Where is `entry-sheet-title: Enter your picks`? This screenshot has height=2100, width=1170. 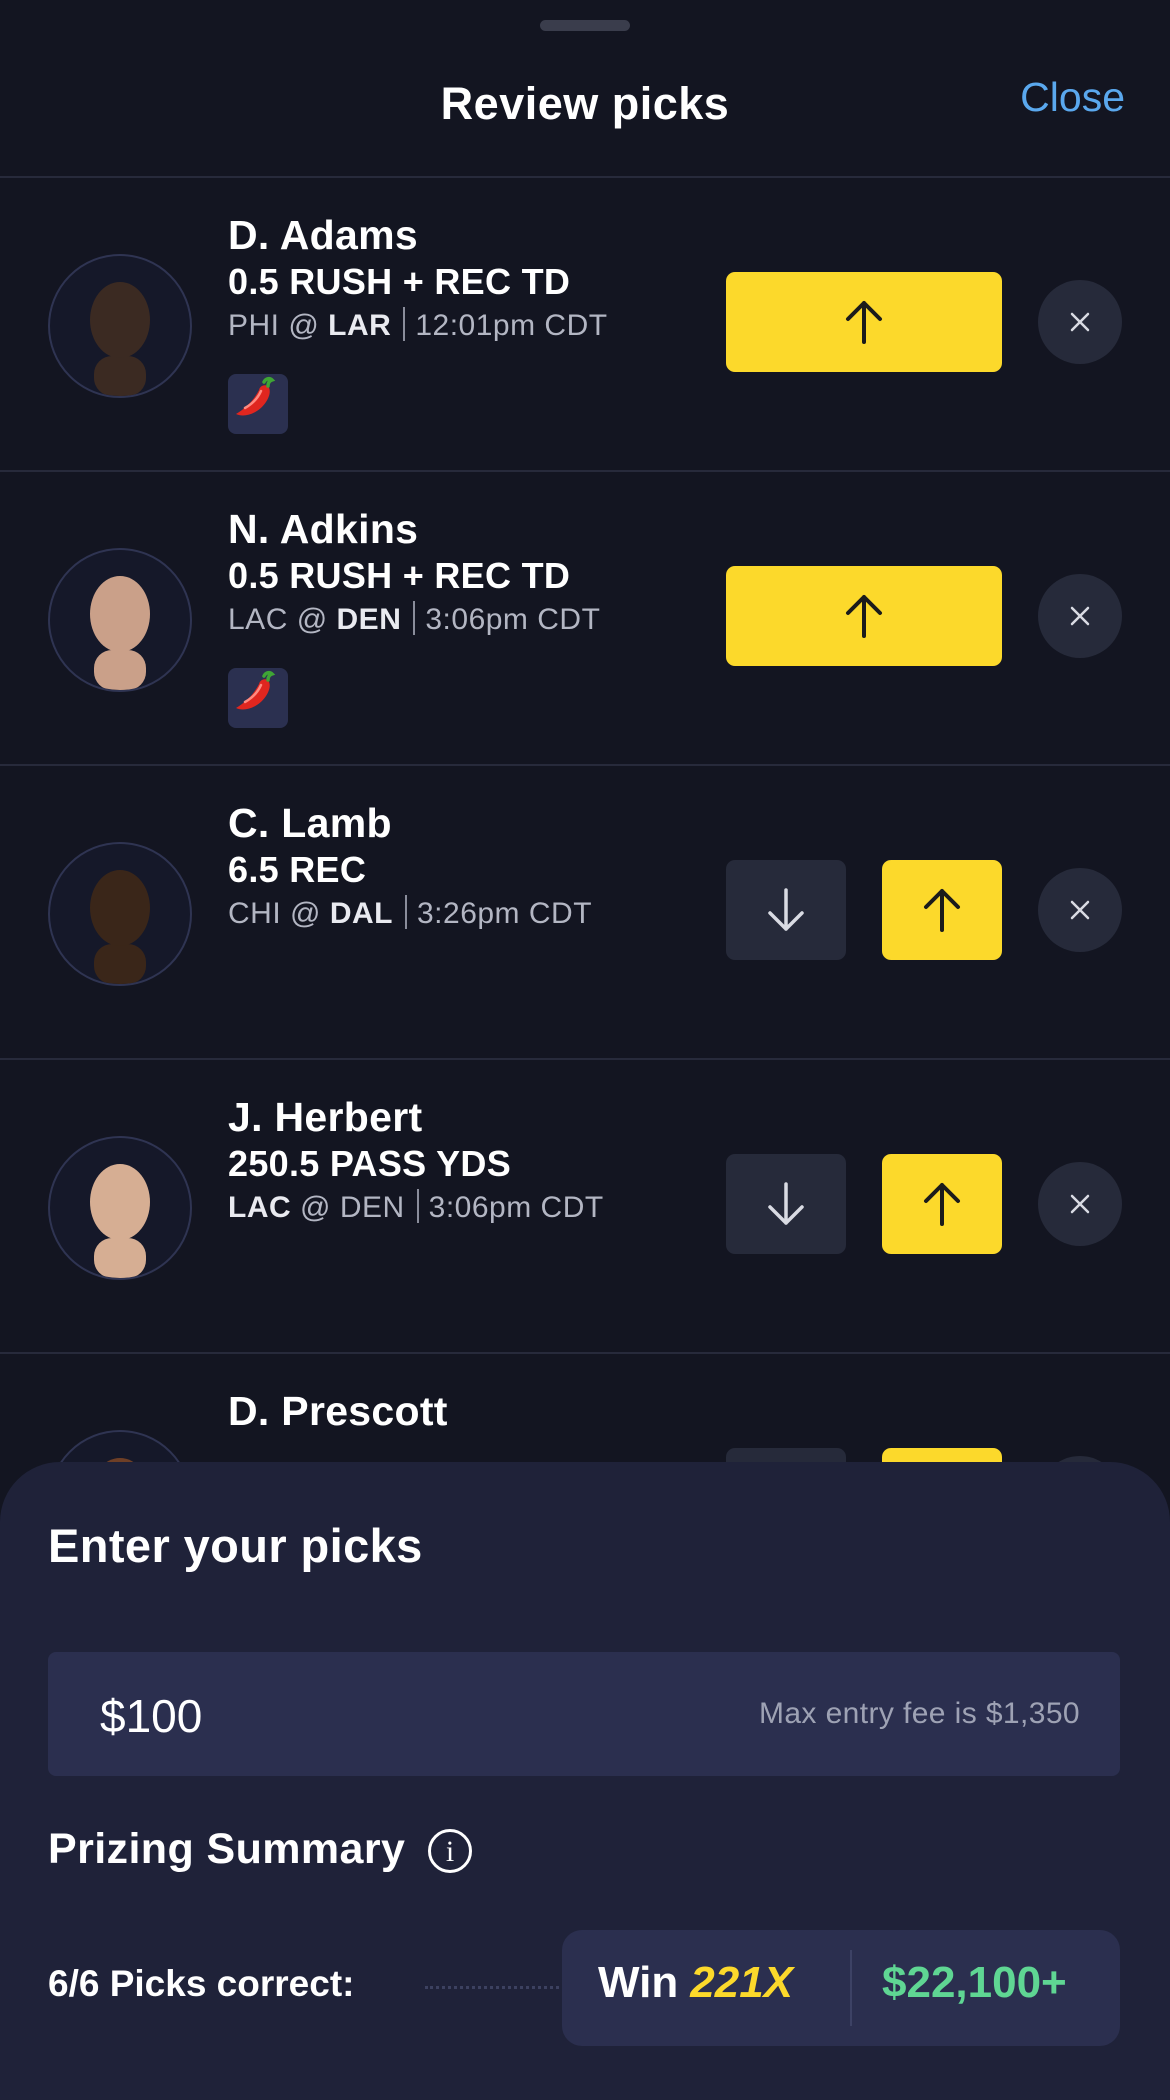
entry-sheet-title: Enter your picks is located at coordinates (235, 1545).